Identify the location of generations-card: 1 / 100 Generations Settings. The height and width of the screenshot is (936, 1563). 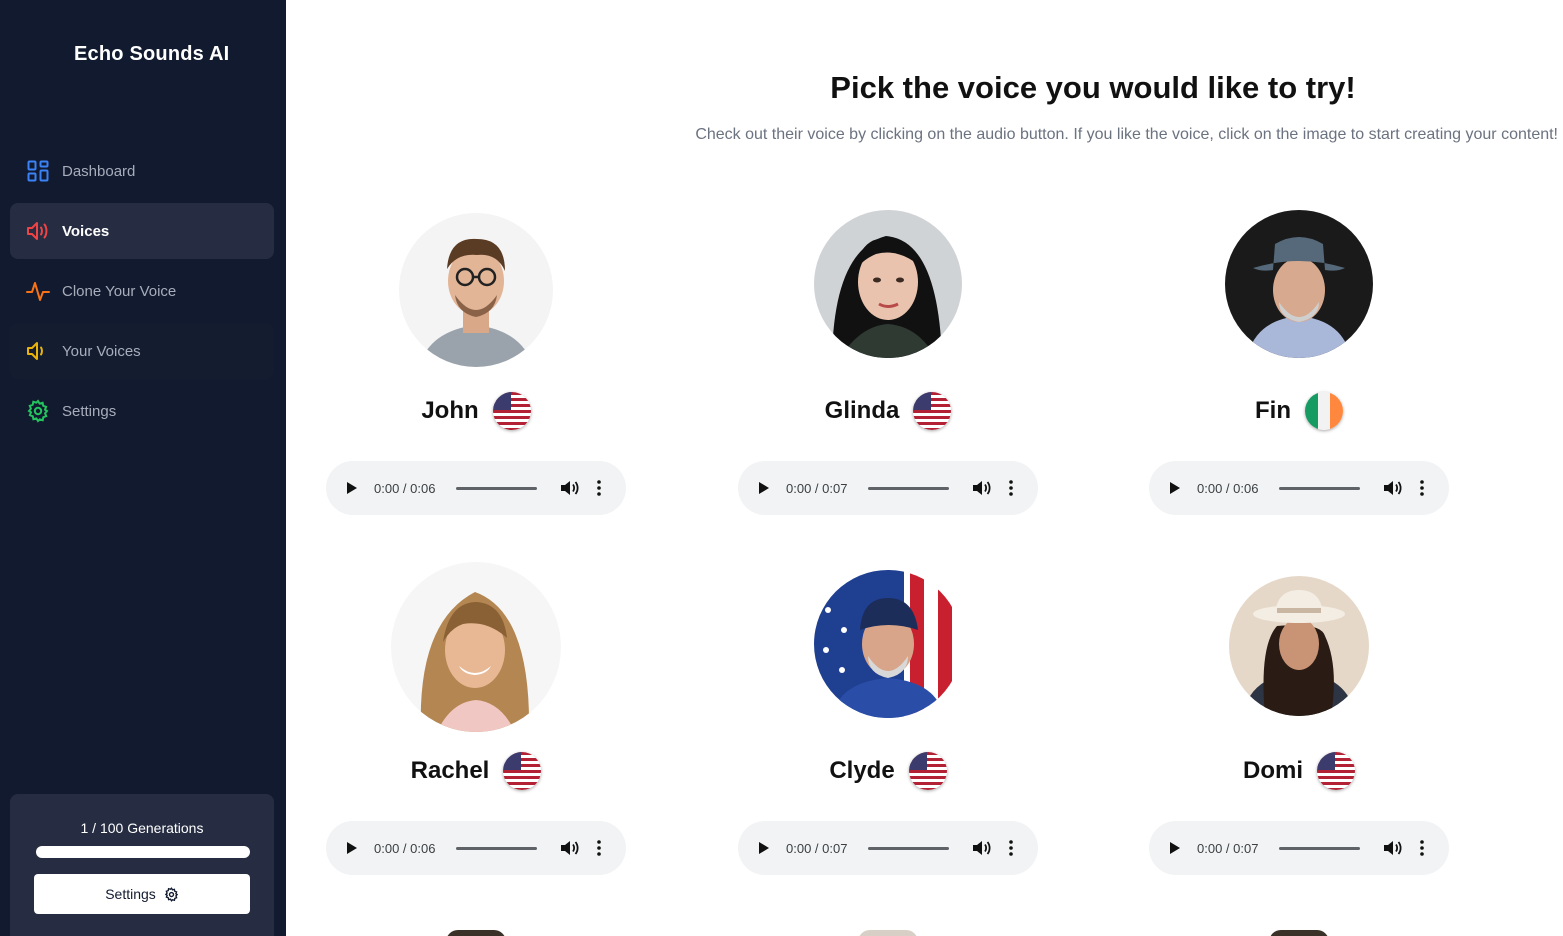
(142, 865).